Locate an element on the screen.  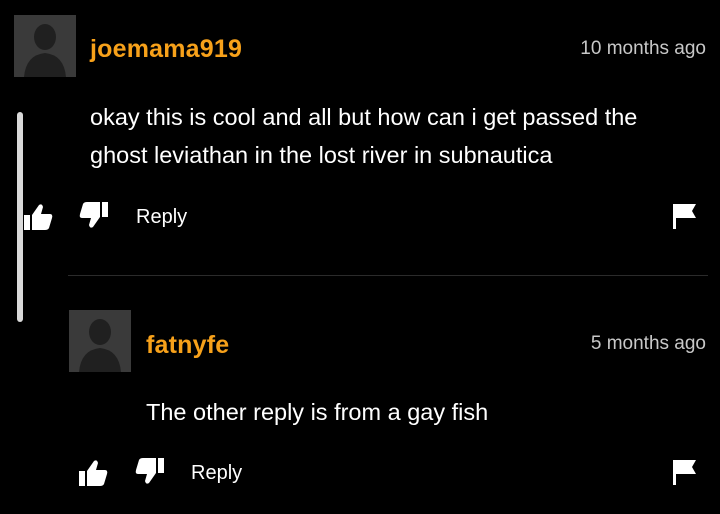
comment-username: joemama919 is located at coordinates (166, 49).